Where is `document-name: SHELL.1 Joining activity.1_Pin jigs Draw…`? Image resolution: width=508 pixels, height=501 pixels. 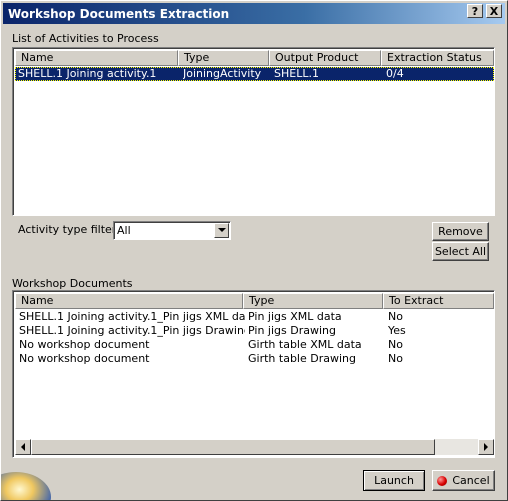 document-name: SHELL.1 Joining activity.1_Pin jigs Draw… is located at coordinates (132, 330).